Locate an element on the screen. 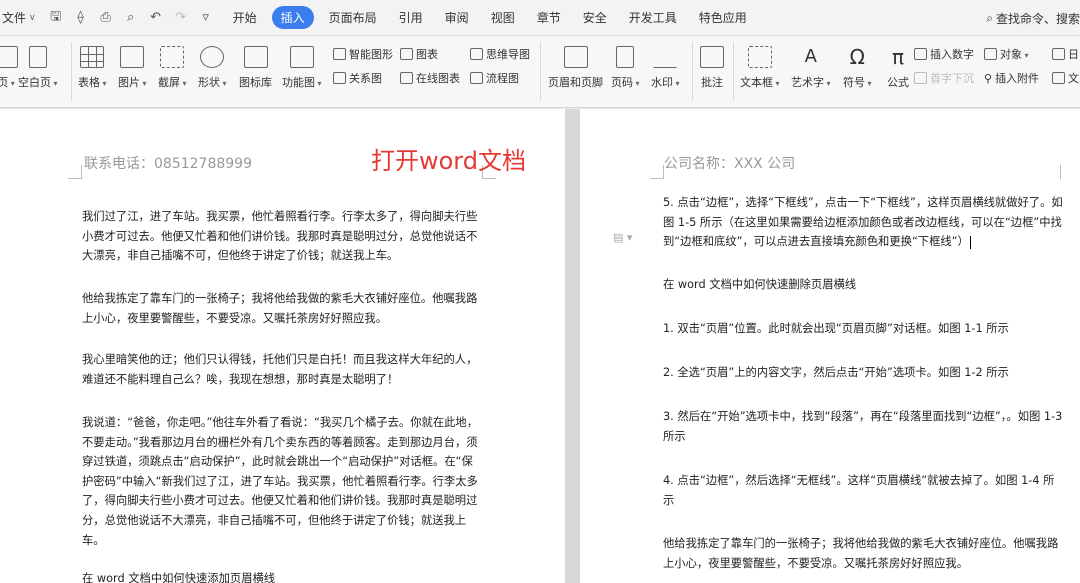 The width and height of the screenshot is (1080, 583). relation-icon is located at coordinates (339, 78).